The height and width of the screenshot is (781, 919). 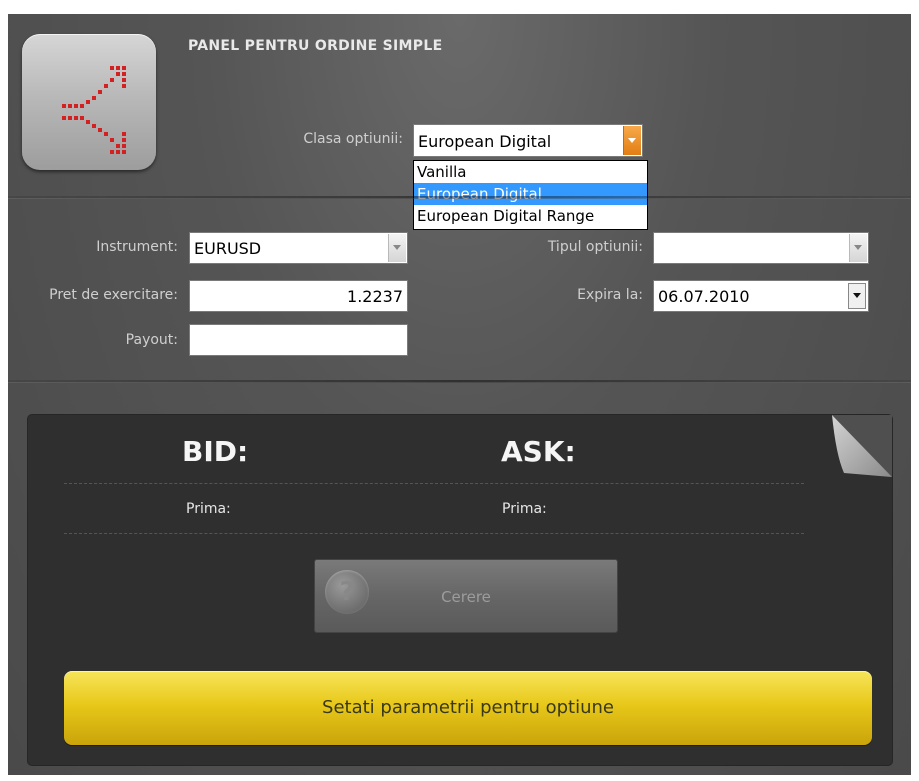 I want to click on ask-heading: ASK:, so click(x=538, y=451).